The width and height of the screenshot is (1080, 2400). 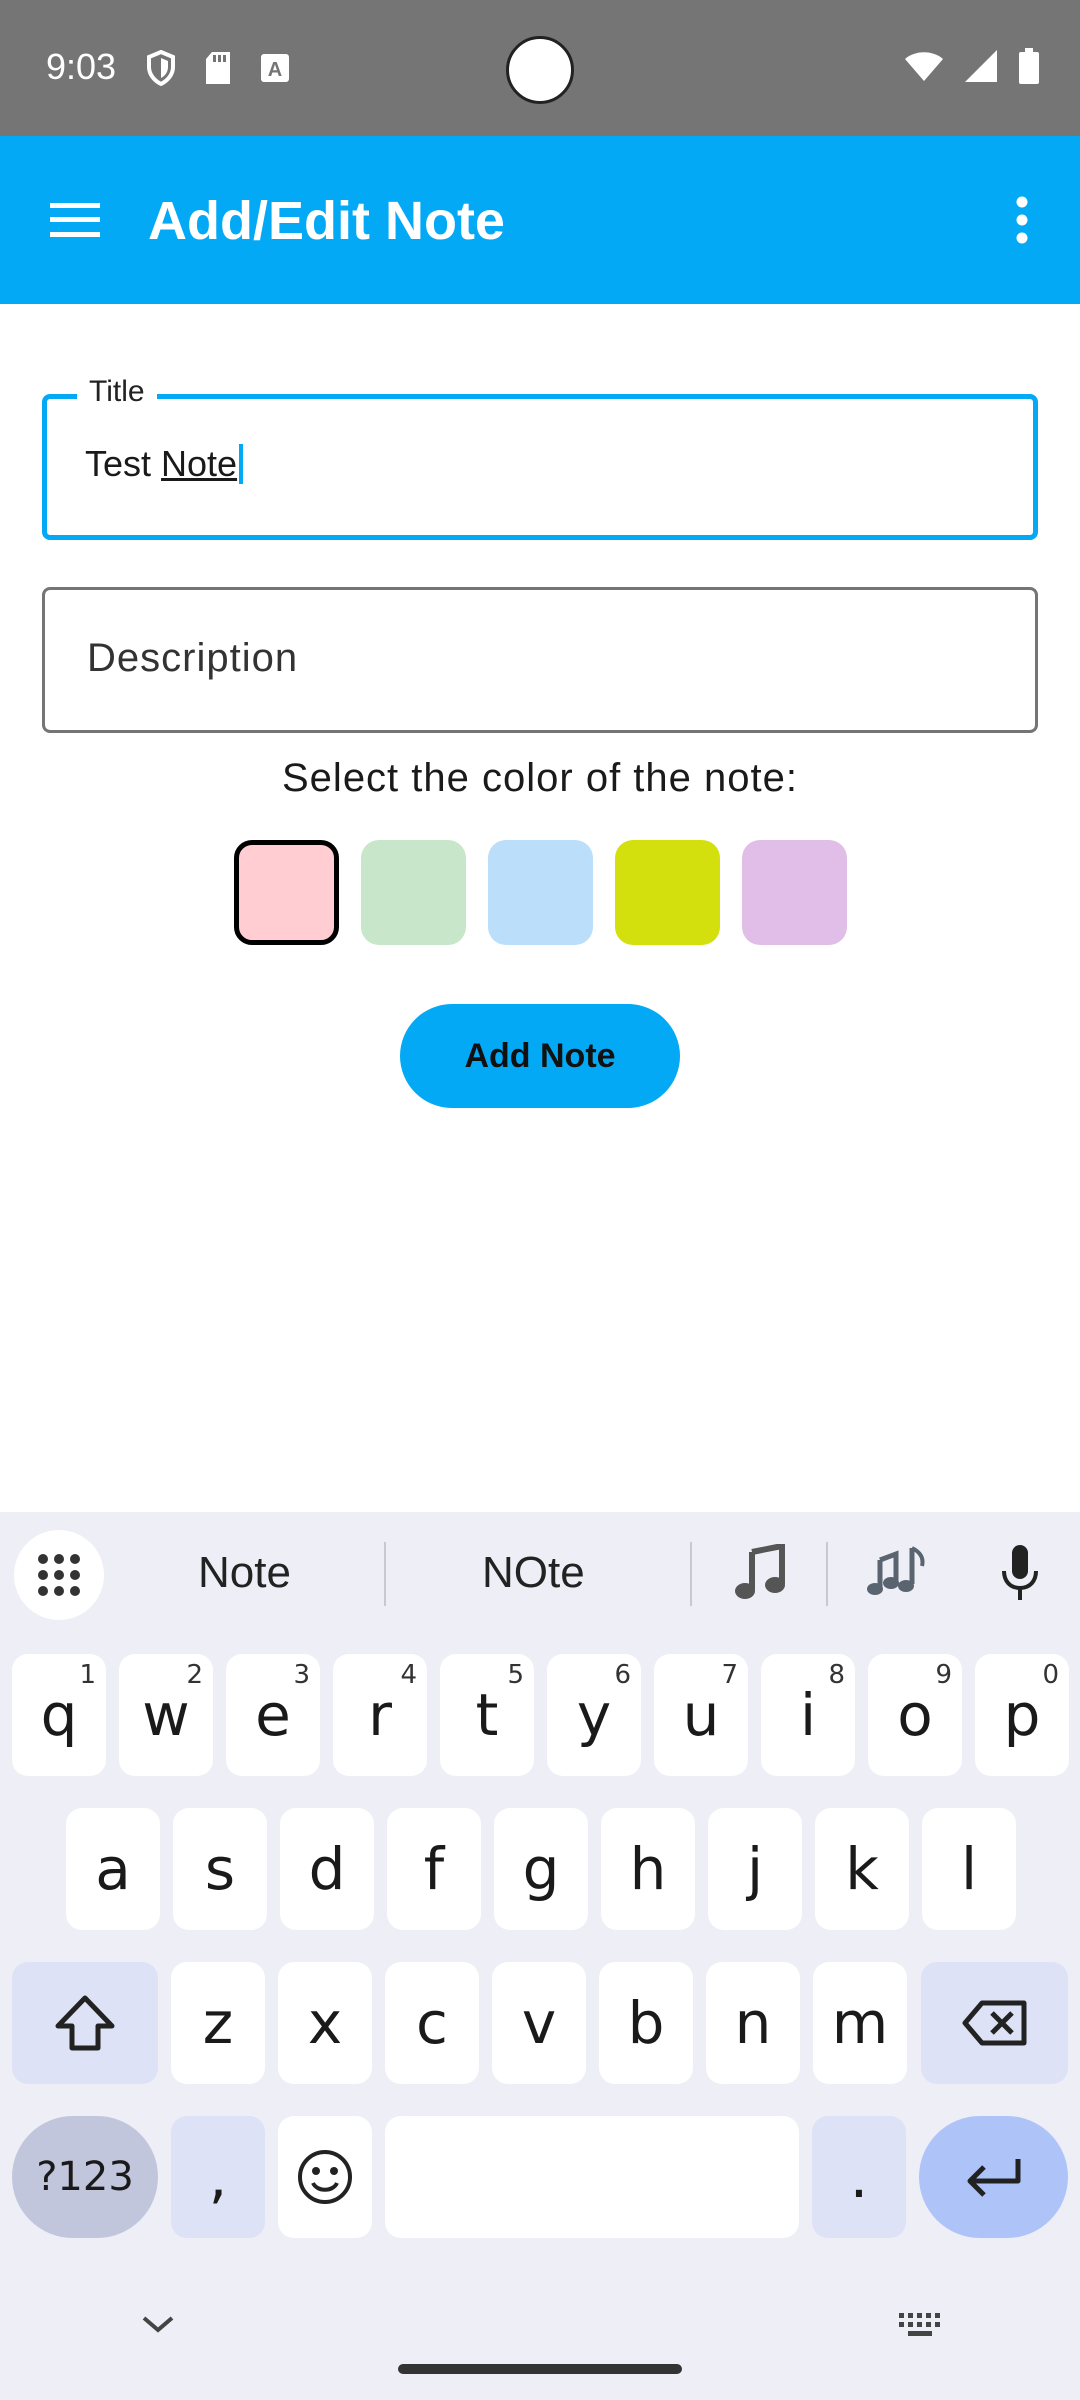 I want to click on key-u: u7, so click(x=701, y=1715).